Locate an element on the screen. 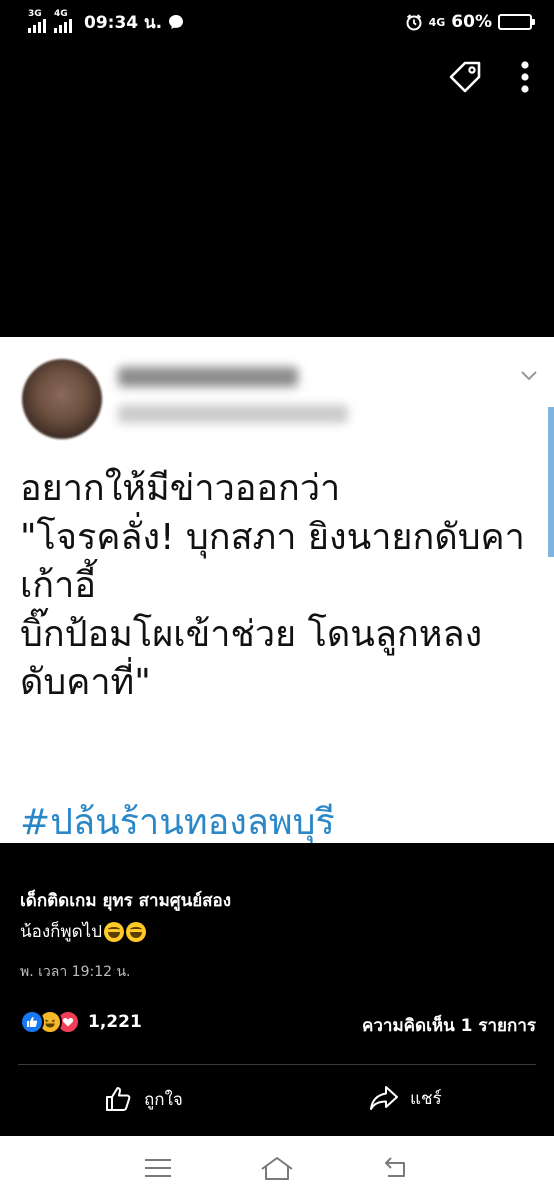 This screenshot has height=1200, width=554. home-icon is located at coordinates (277, 1168).